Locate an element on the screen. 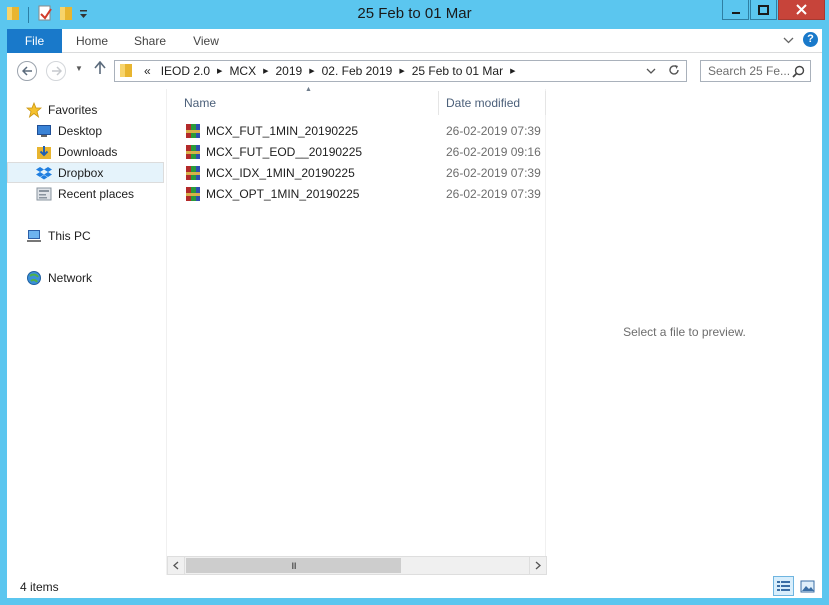 The image size is (829, 605). large-icons-view-button is located at coordinates (807, 586).